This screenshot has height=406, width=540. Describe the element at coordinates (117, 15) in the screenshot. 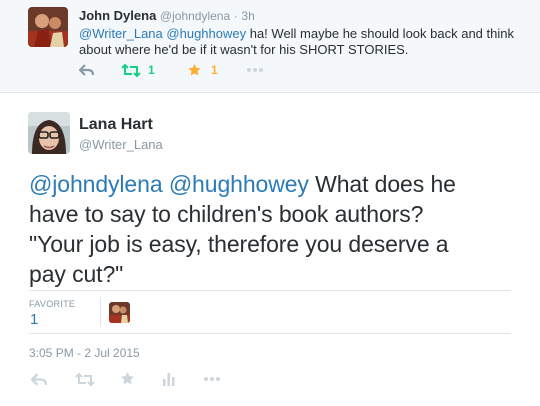

I see `parent-author-name: John Dylena` at that location.